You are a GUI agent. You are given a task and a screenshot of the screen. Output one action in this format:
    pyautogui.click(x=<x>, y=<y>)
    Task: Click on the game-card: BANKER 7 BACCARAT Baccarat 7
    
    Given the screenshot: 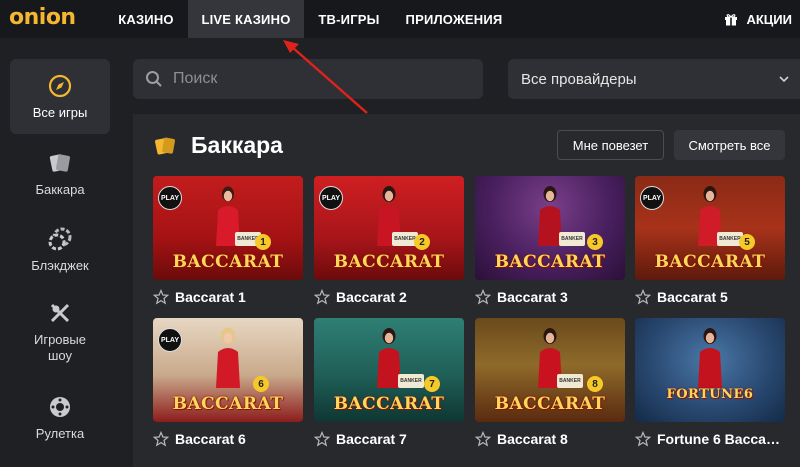 What is the action you would take?
    pyautogui.click(x=389, y=383)
    